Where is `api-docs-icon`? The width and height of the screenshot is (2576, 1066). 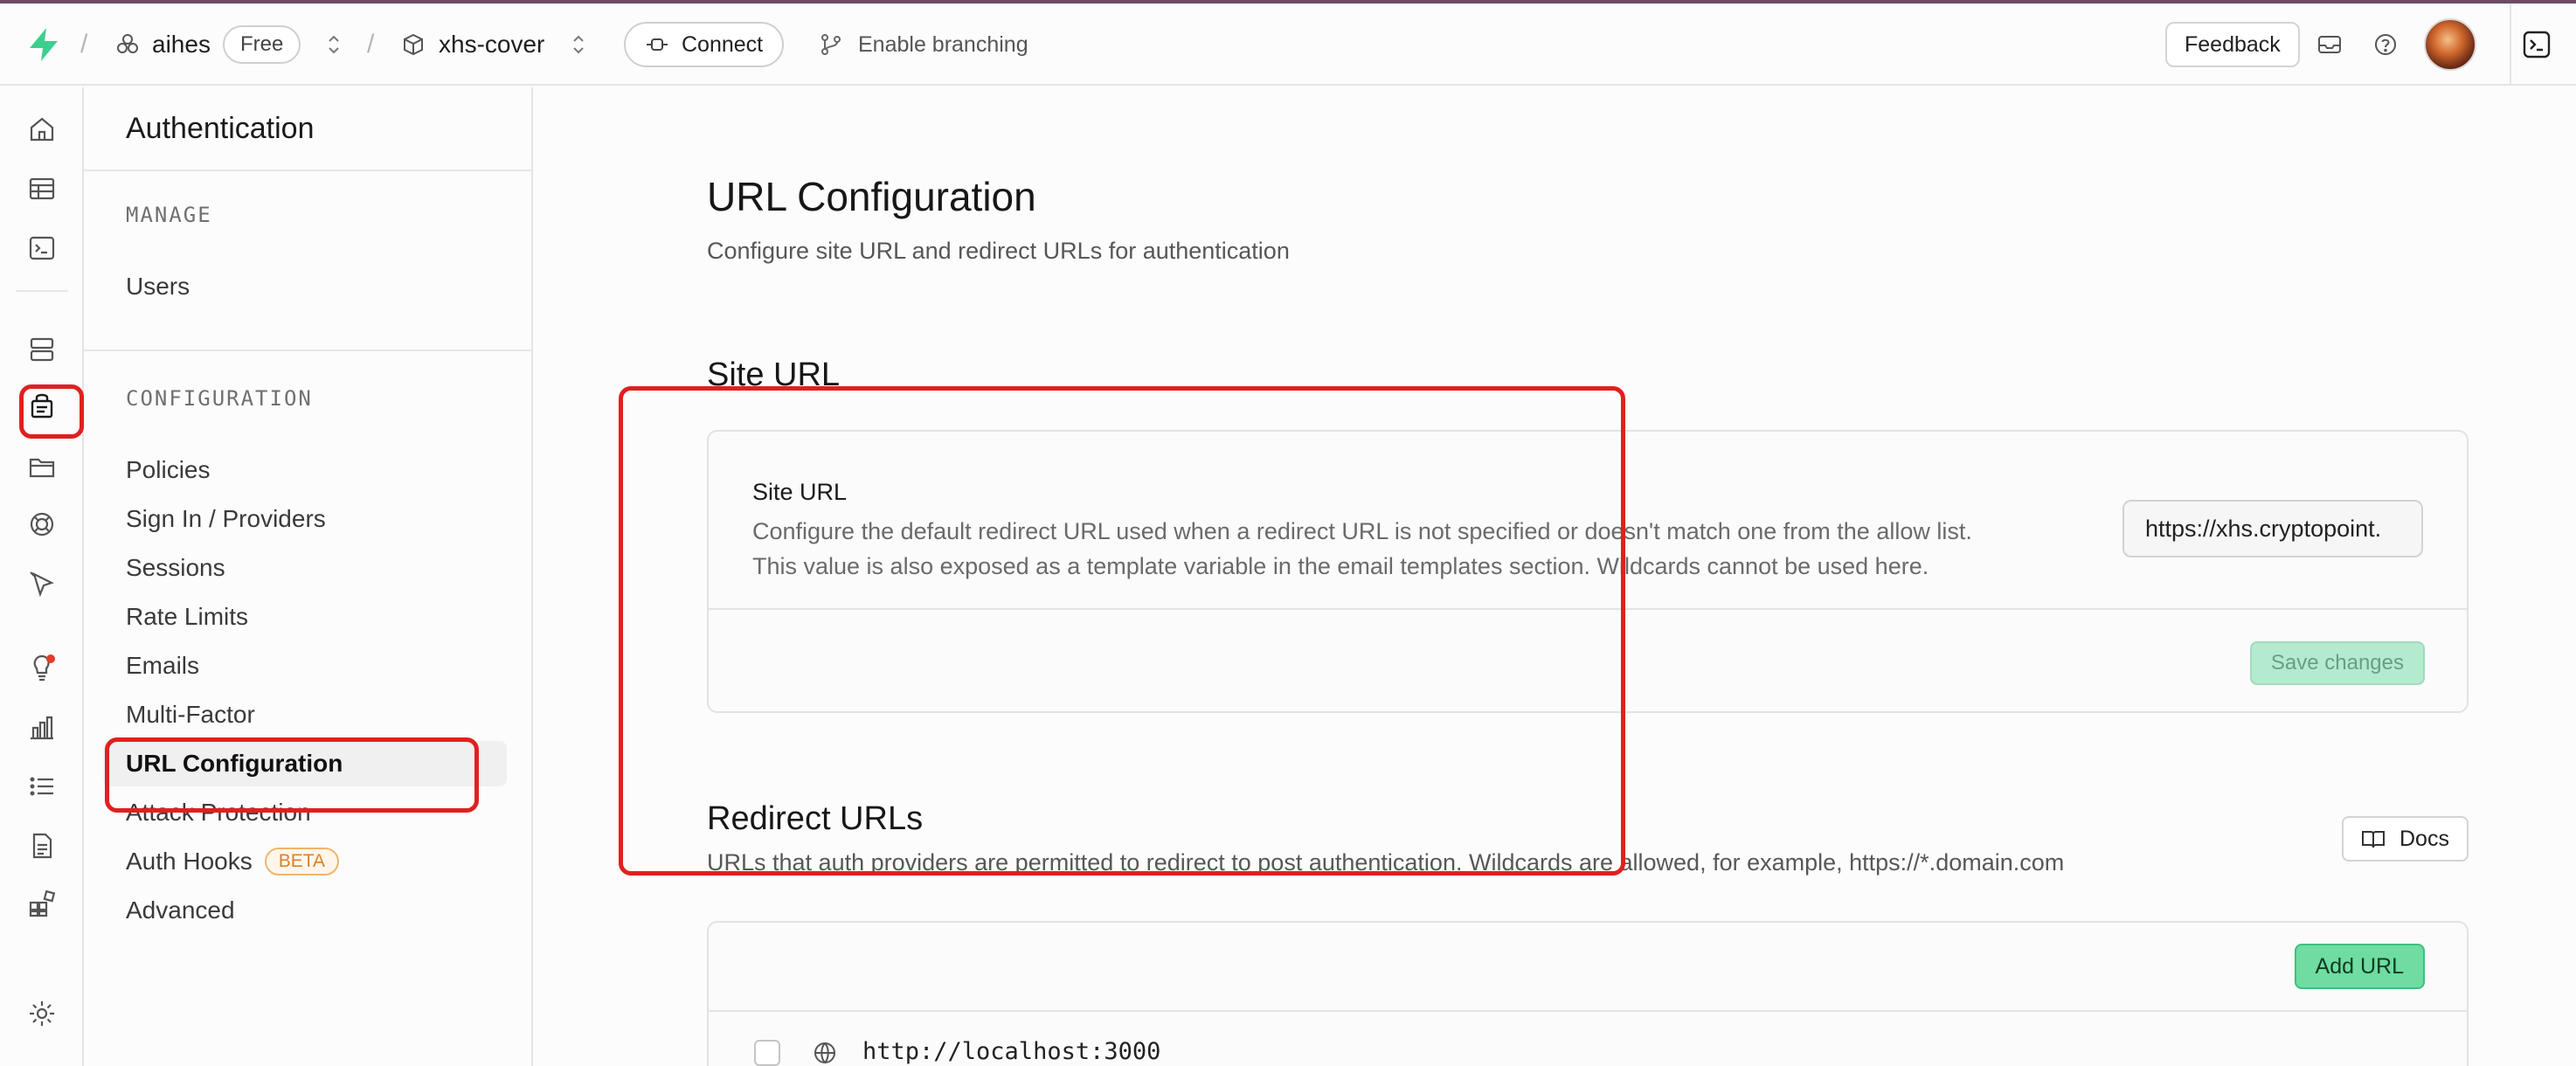
api-docs-icon is located at coordinates (41, 845).